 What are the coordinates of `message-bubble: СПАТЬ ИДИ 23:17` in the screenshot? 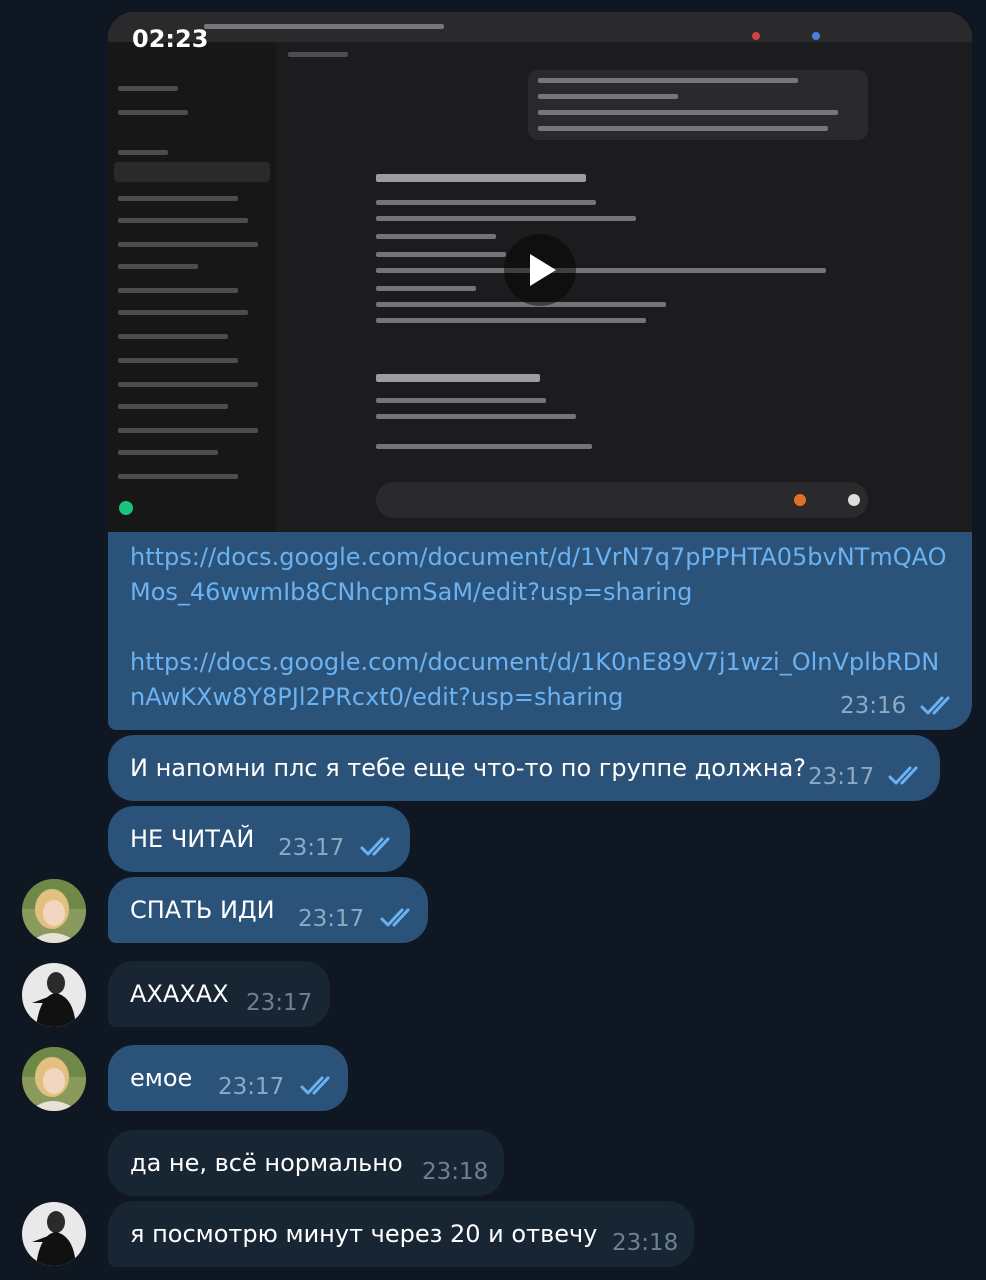 It's located at (268, 910).